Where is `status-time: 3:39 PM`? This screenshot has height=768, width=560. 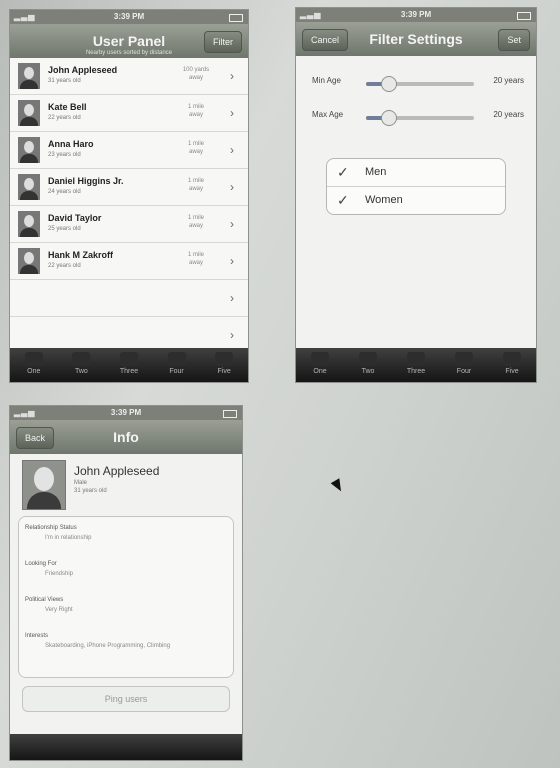 status-time: 3:39 PM is located at coordinates (126, 412).